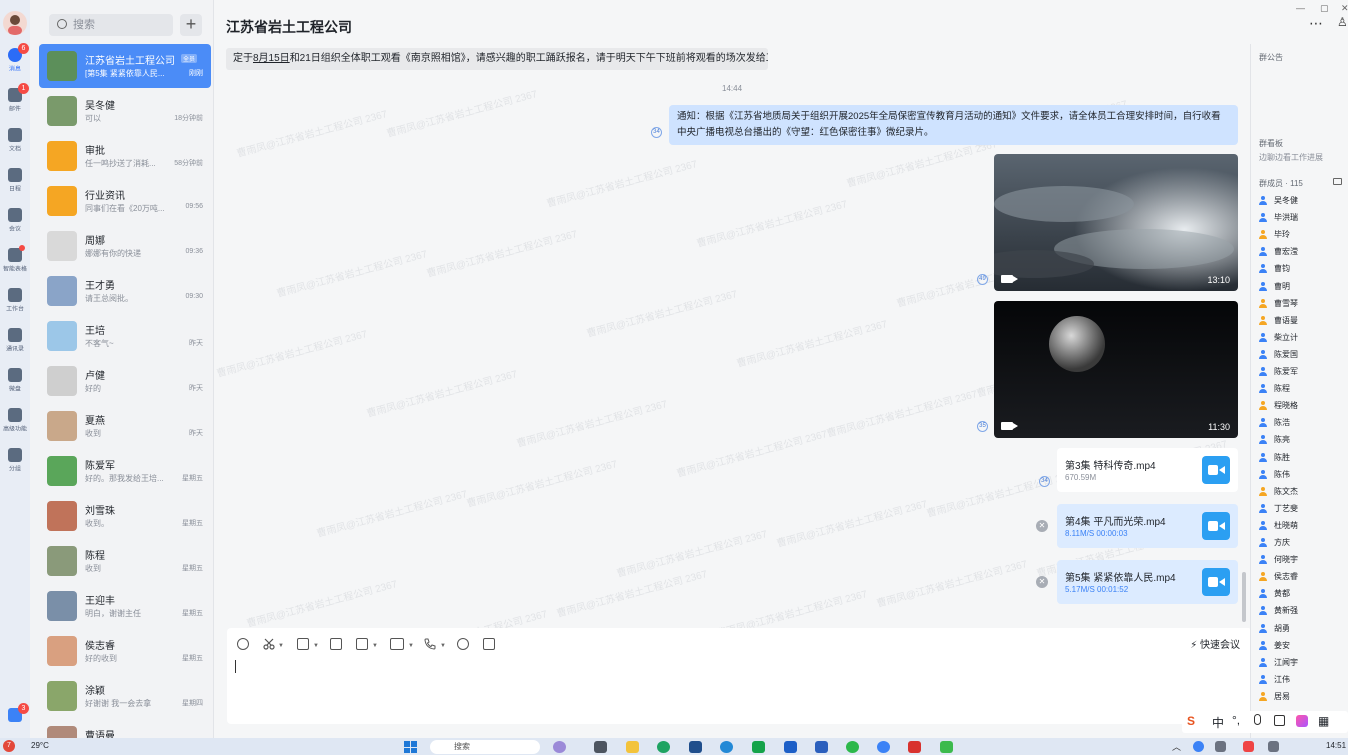 The width and height of the screenshot is (1348, 755). Describe the element at coordinates (269, 644) in the screenshot. I see `scissors-icon` at that location.